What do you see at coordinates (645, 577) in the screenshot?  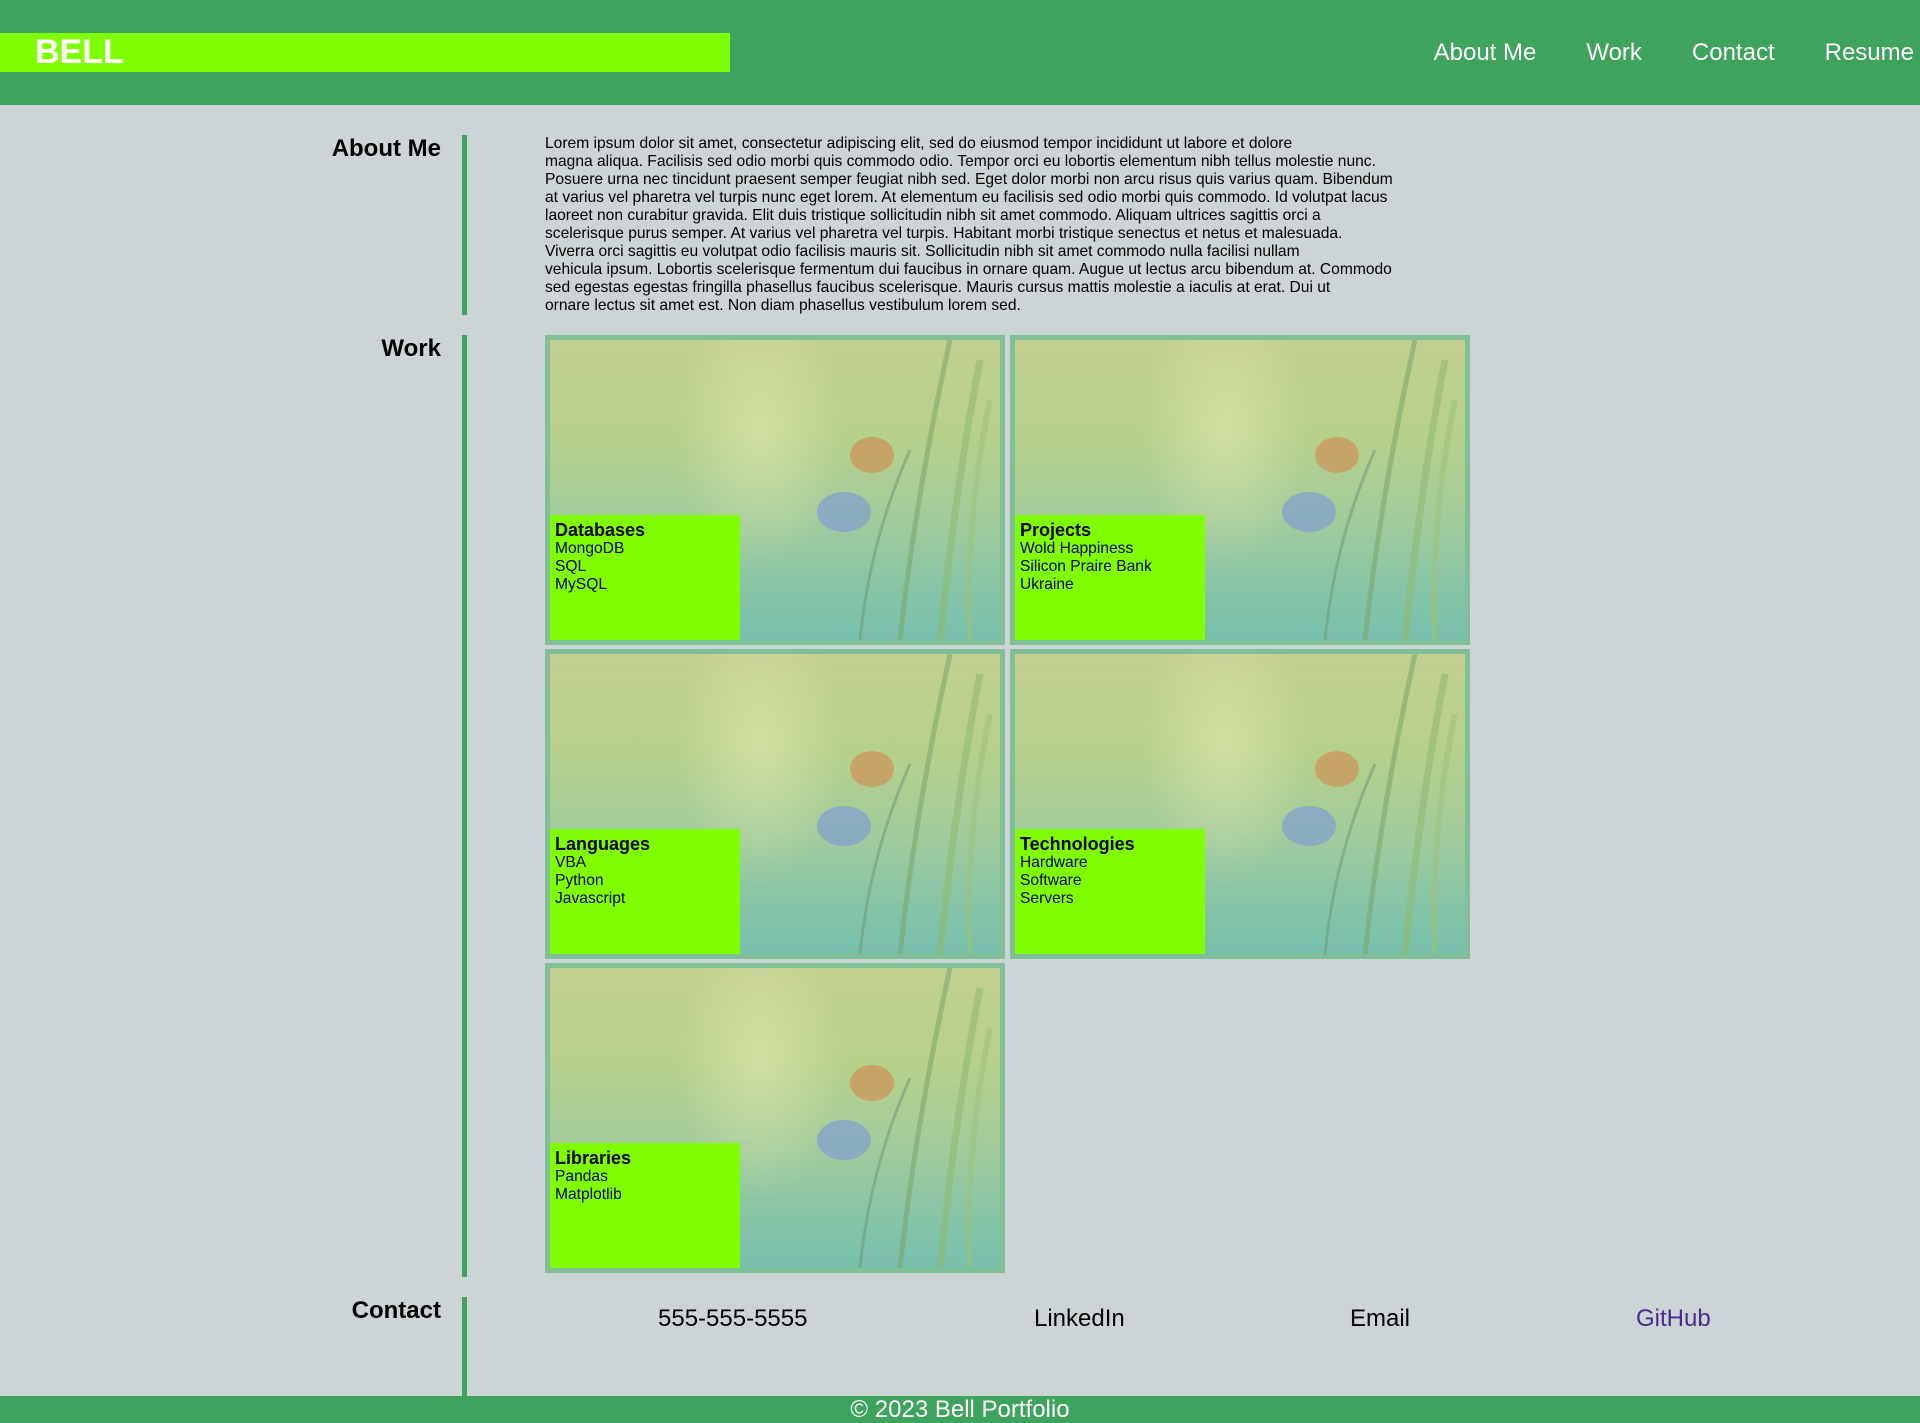 I see `work-card-label: Databases MongoDB SQL MySQL` at bounding box center [645, 577].